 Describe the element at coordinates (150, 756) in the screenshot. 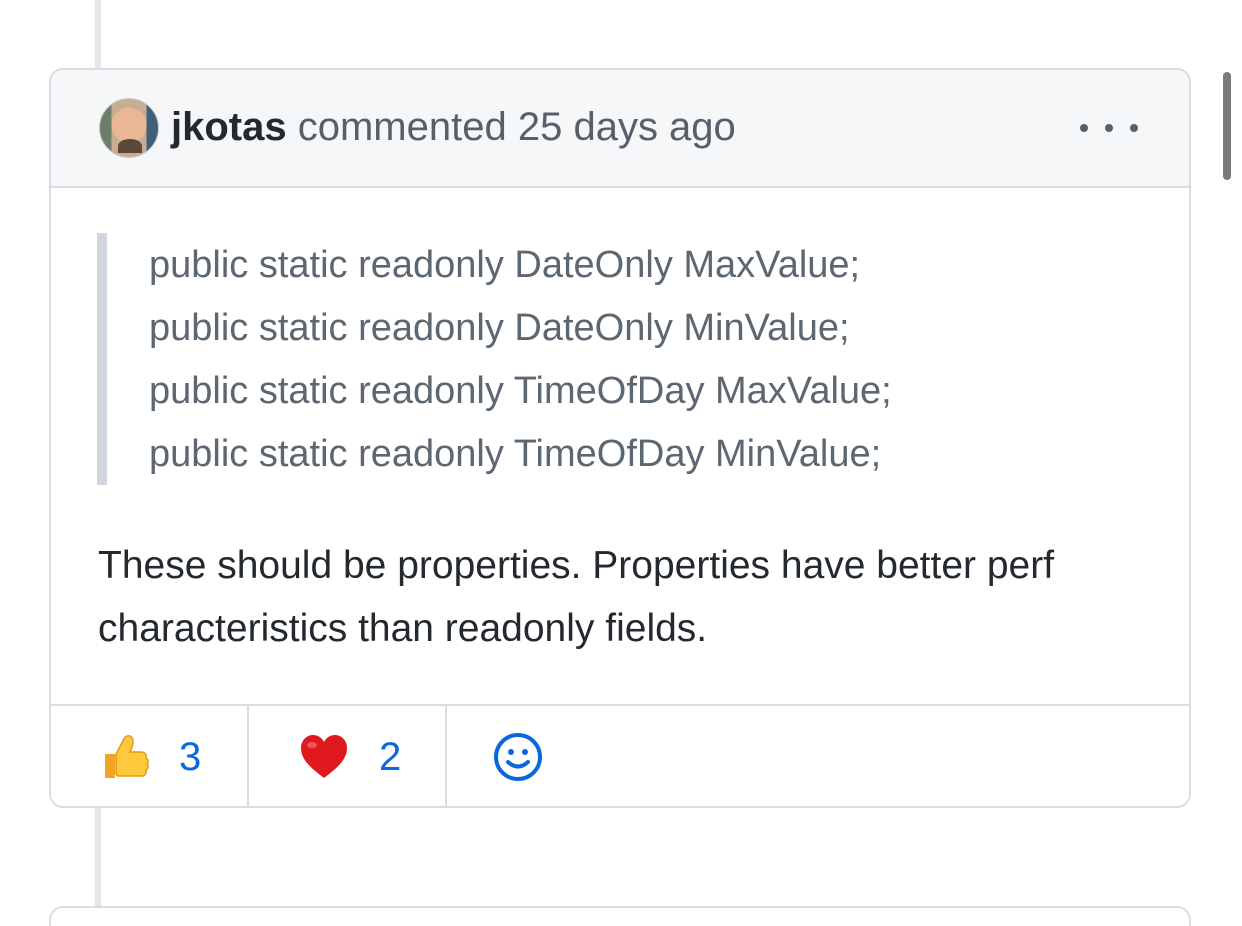

I see `reaction-thumbs-up-button: 3` at that location.